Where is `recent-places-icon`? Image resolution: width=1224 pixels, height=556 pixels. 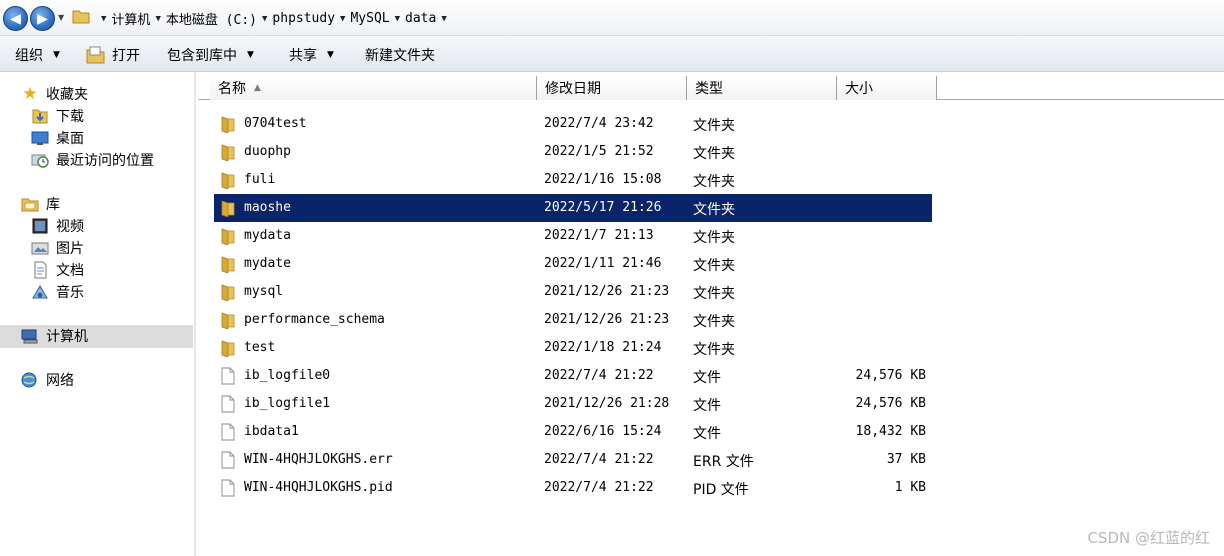
recent-places-icon is located at coordinates (40, 161).